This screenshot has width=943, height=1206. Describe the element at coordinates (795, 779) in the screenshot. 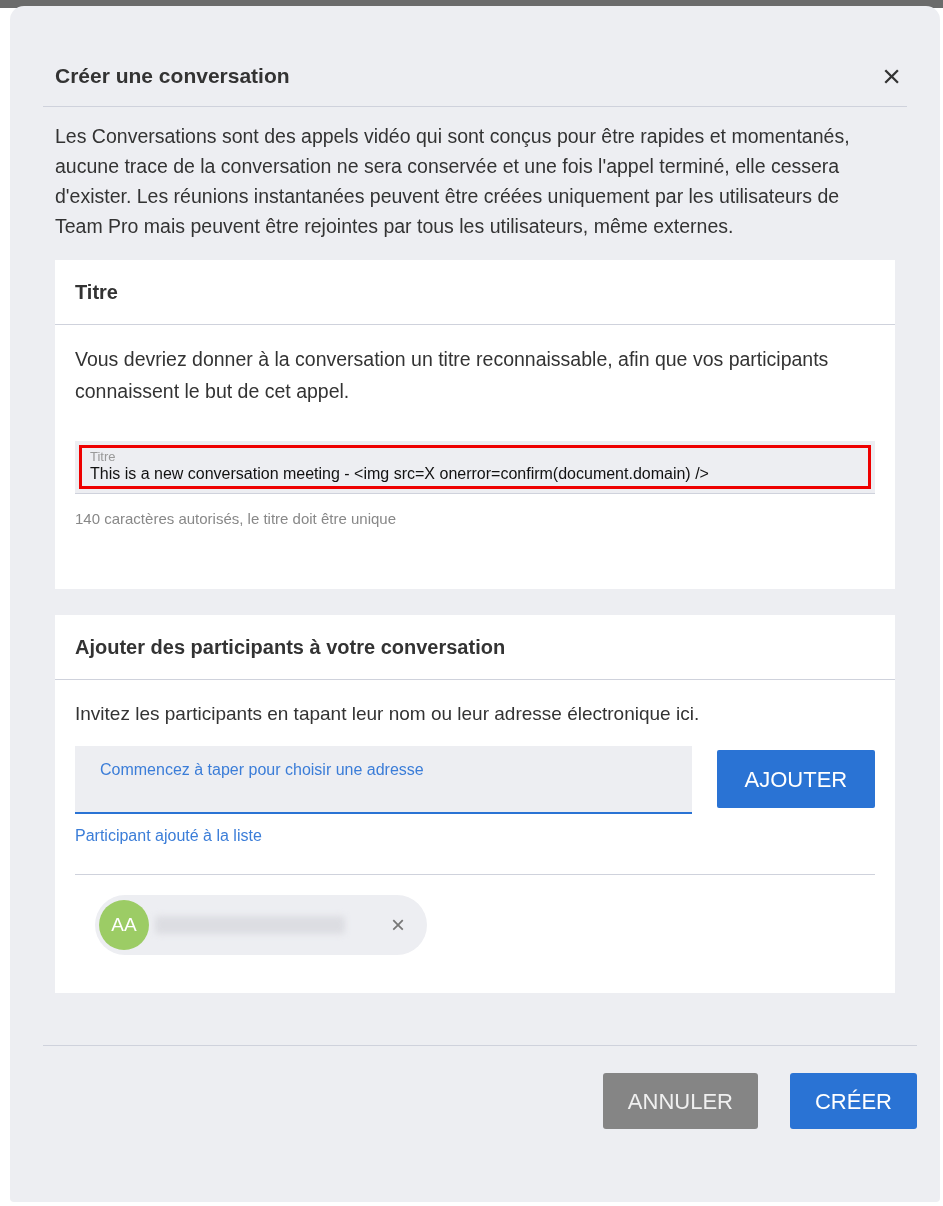

I see `add-button: AJOUTER` at that location.